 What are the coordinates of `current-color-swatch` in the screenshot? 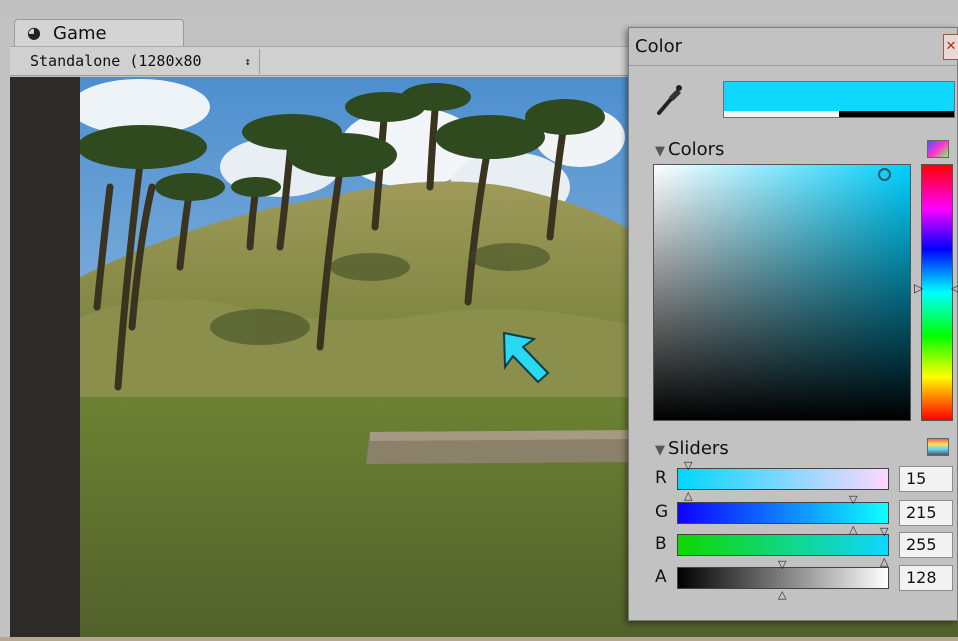 It's located at (839, 99).